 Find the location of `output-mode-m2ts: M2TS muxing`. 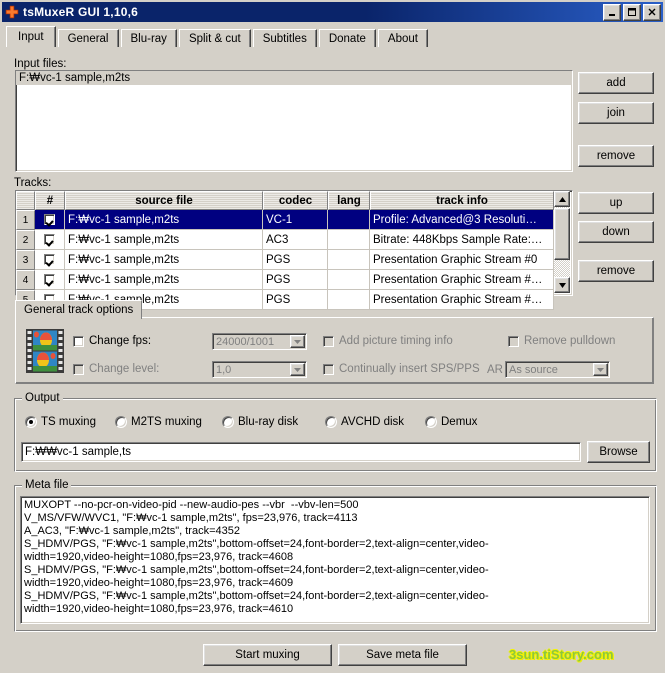

output-mode-m2ts: M2TS muxing is located at coordinates (158, 422).